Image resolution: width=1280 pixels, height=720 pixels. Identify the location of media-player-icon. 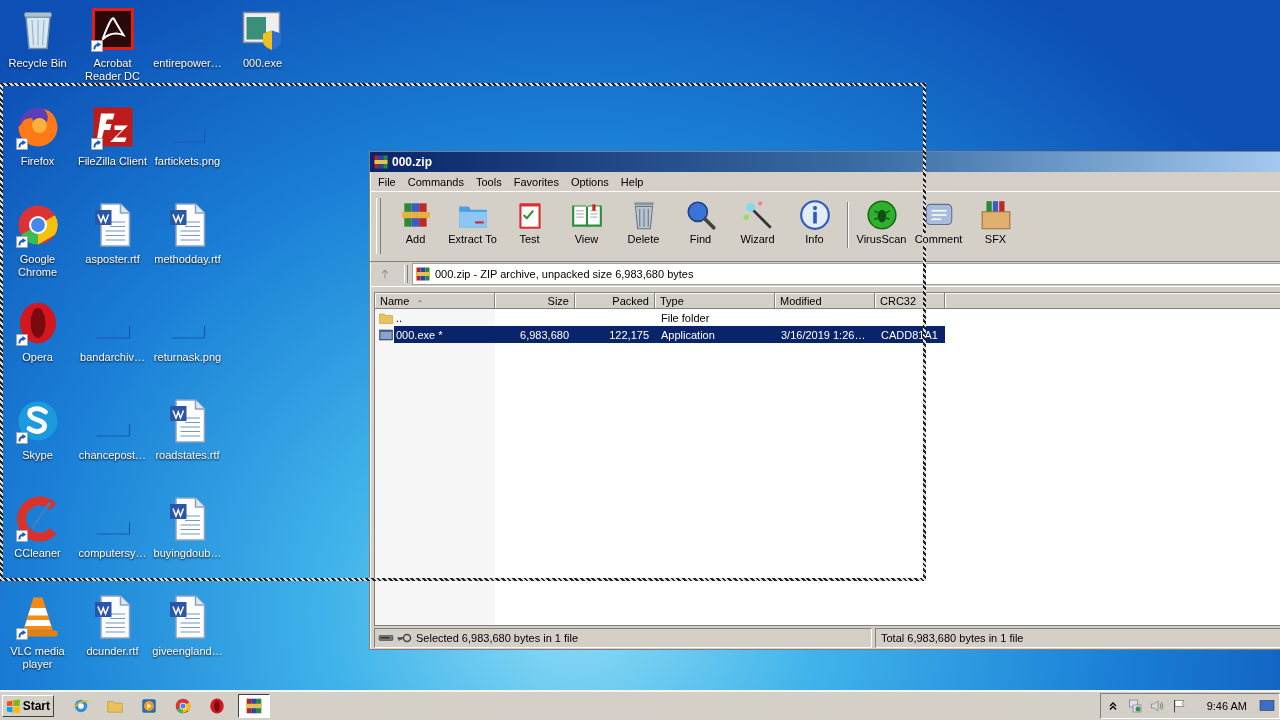
(149, 706).